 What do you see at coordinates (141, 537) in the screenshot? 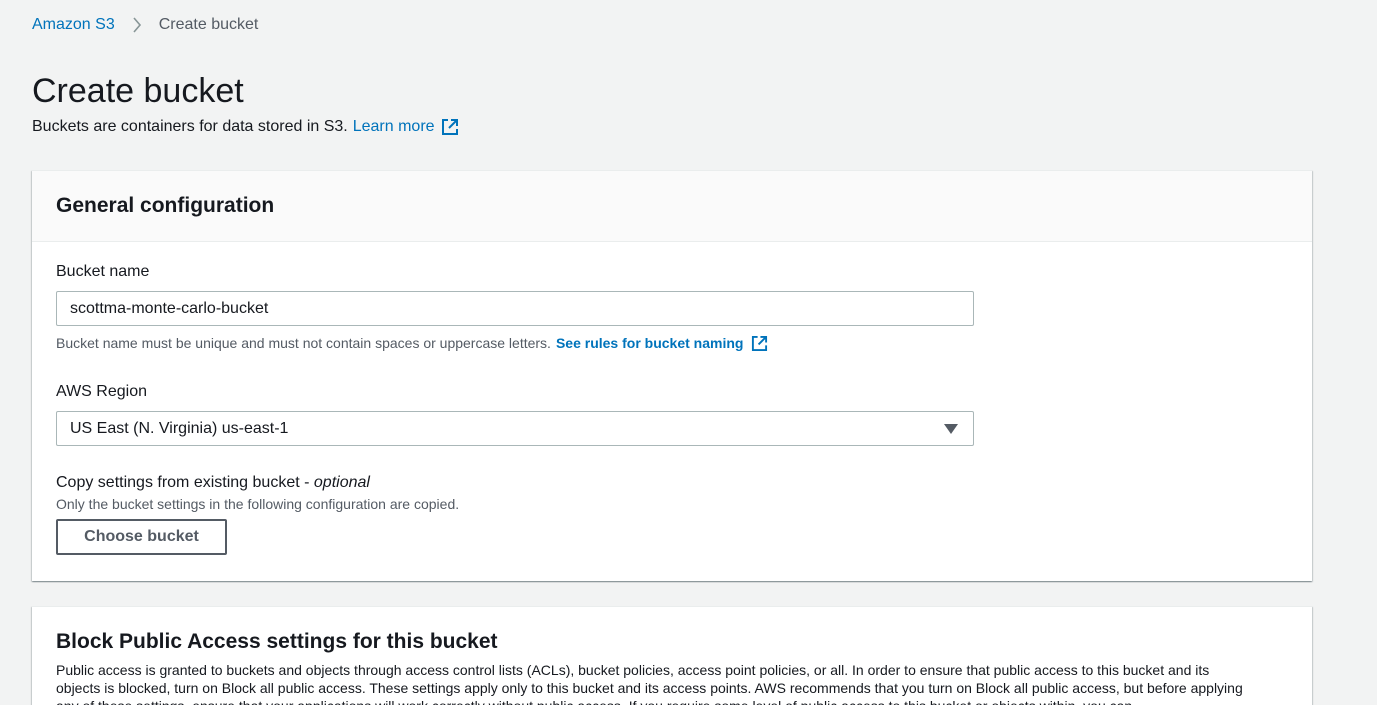
I see `choose-bucket-button: Choose bucket` at bounding box center [141, 537].